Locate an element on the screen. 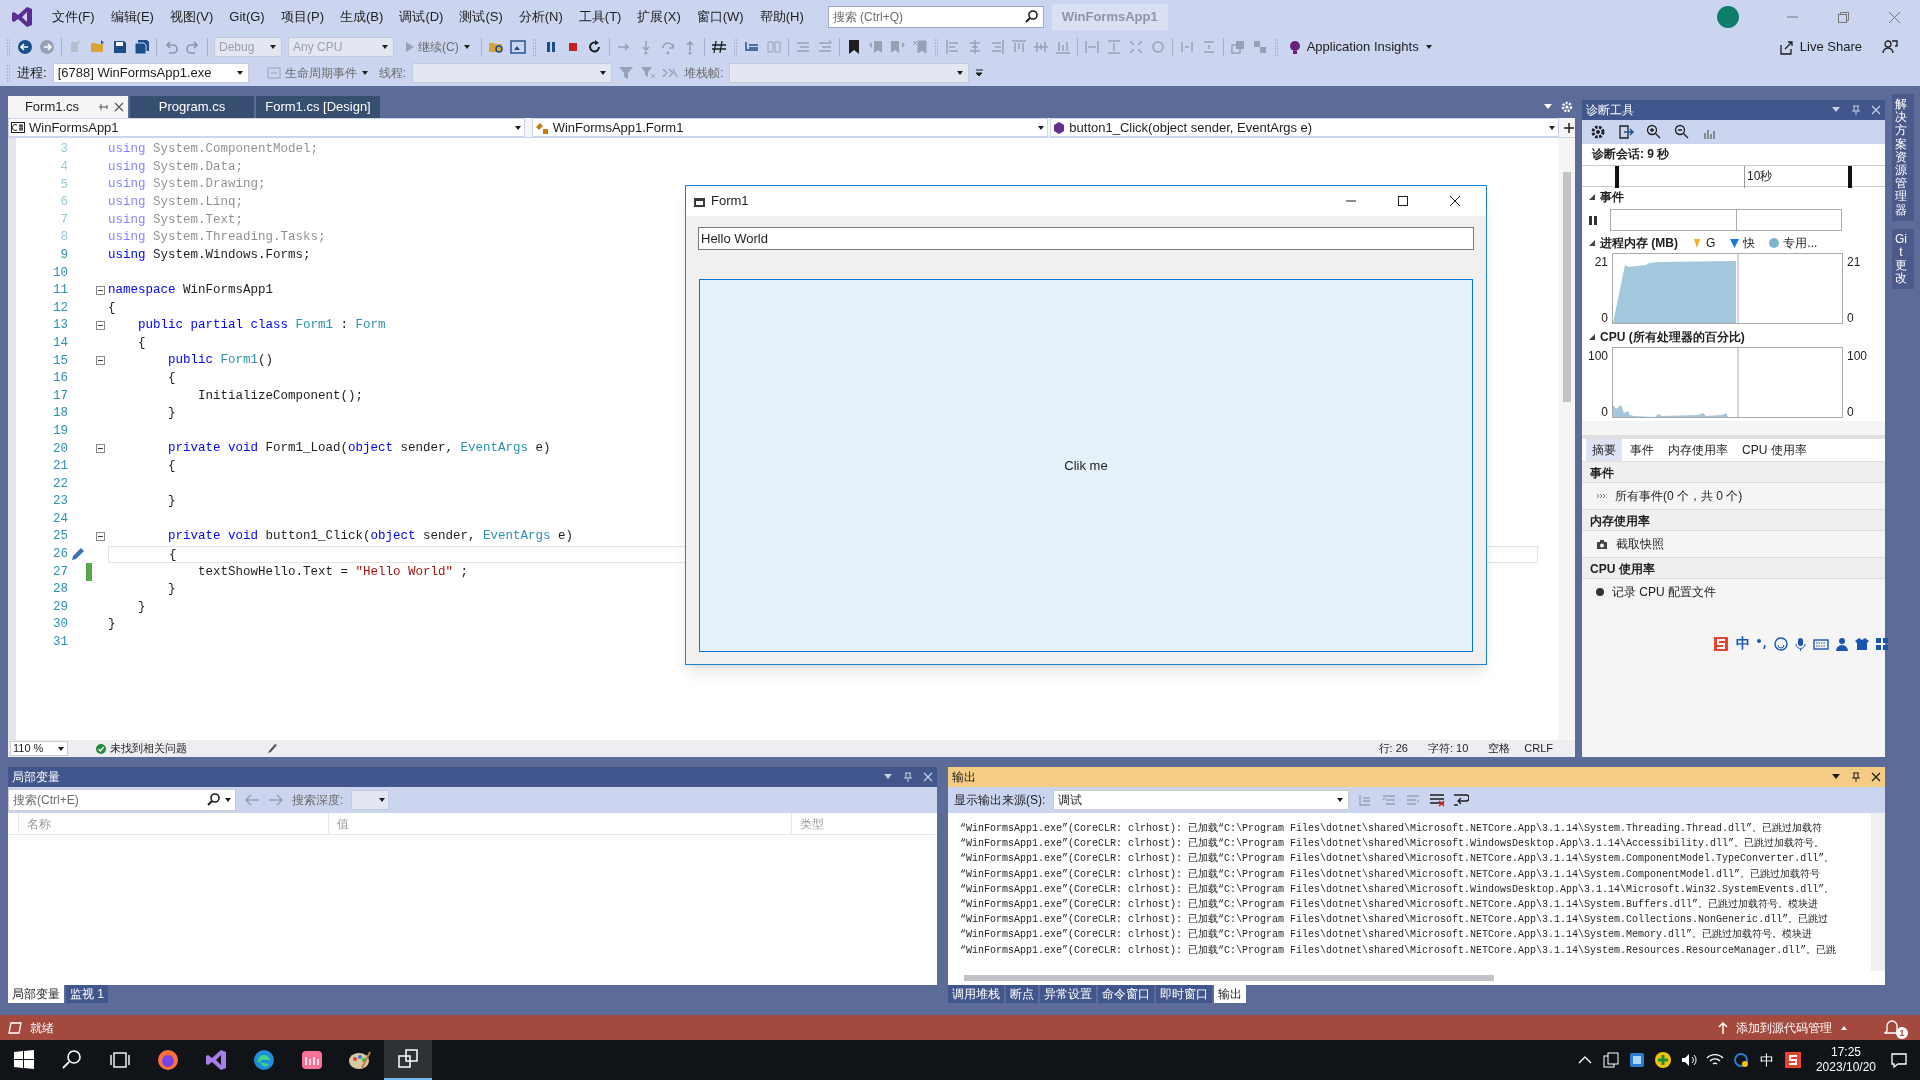 Image resolution: width=1920 pixels, height=1080 pixels. avatar is located at coordinates (1728, 17).